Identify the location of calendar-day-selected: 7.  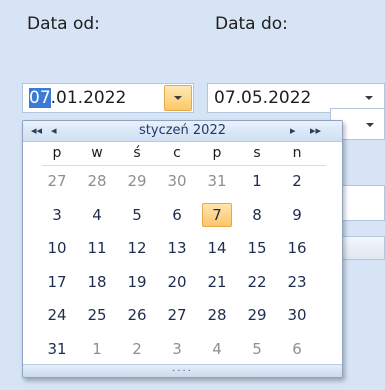
(217, 214).